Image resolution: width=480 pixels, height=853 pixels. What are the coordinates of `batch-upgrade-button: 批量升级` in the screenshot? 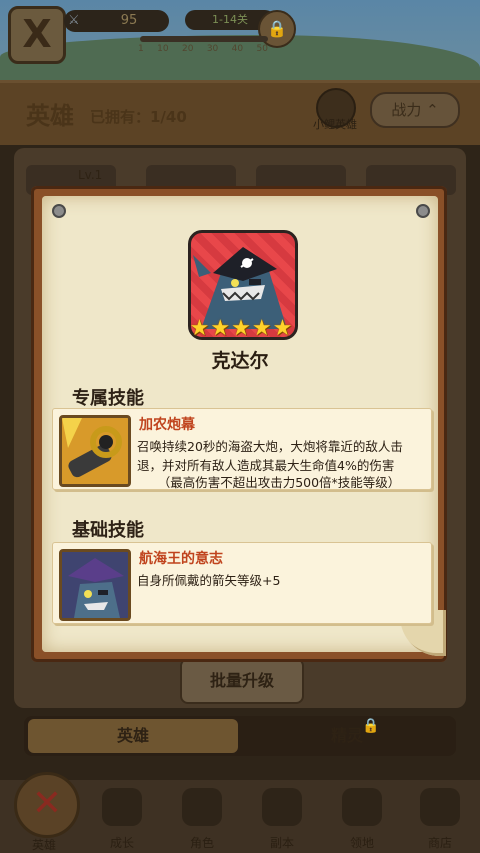 It's located at (242, 681).